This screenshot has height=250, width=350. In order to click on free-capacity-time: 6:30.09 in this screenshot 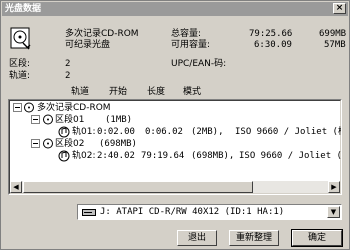, I will do `click(273, 45)`.